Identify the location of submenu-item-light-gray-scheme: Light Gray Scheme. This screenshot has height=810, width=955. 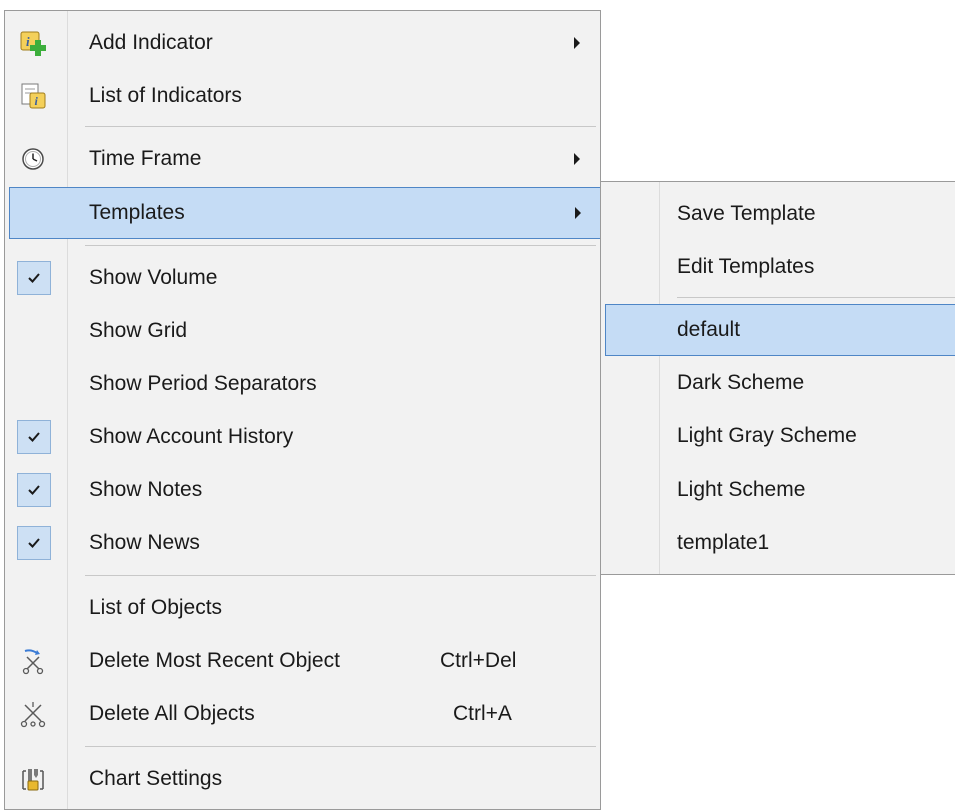
(778, 436).